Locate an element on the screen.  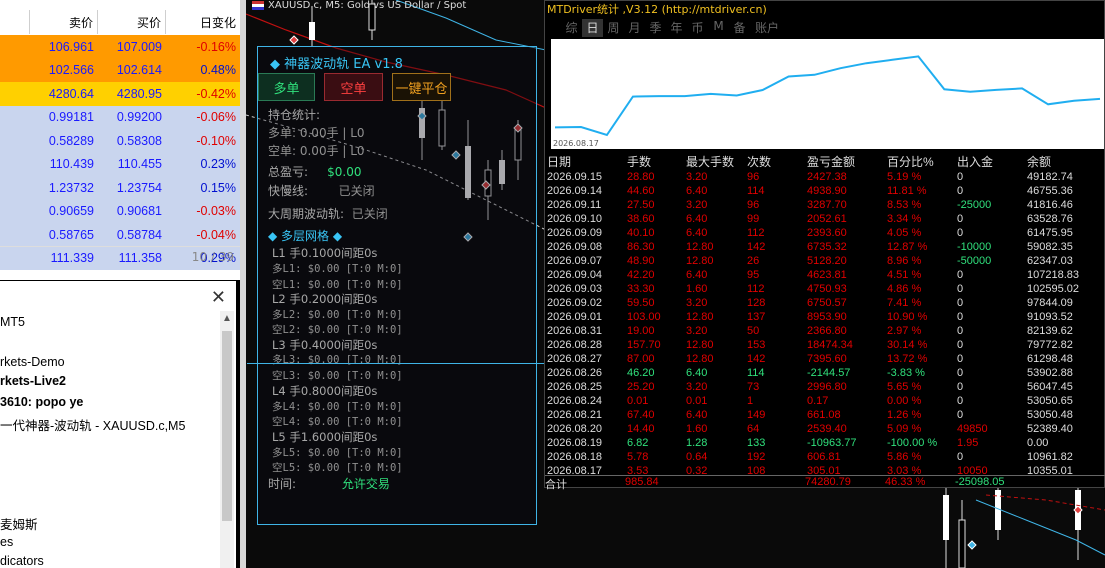
table-cell: 62347.03 is located at coordinates (1050, 261).